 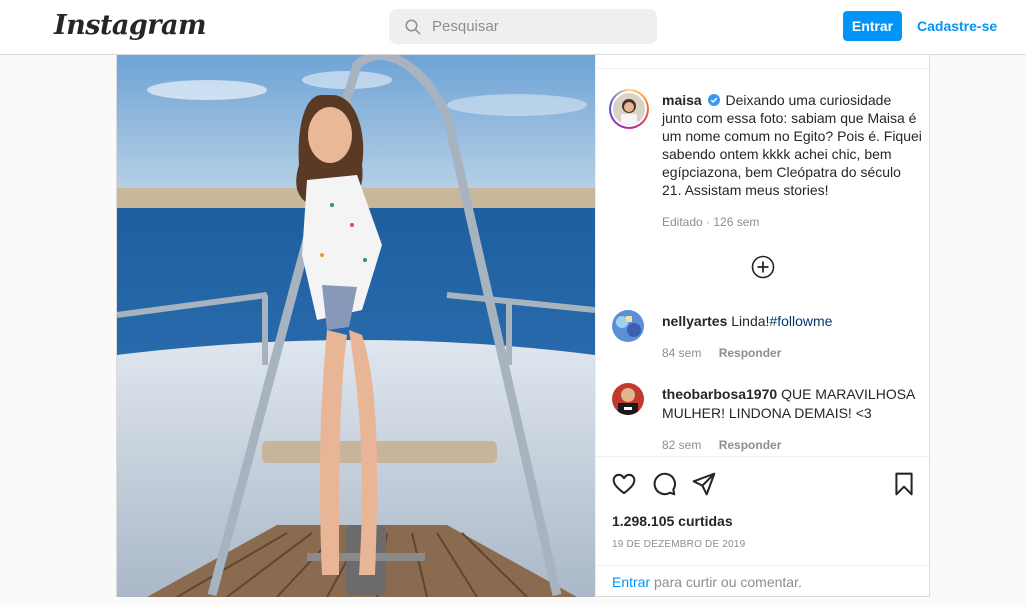 I want to click on post-date: 19 DE DEZEMBRO DE 2019, so click(x=679, y=544).